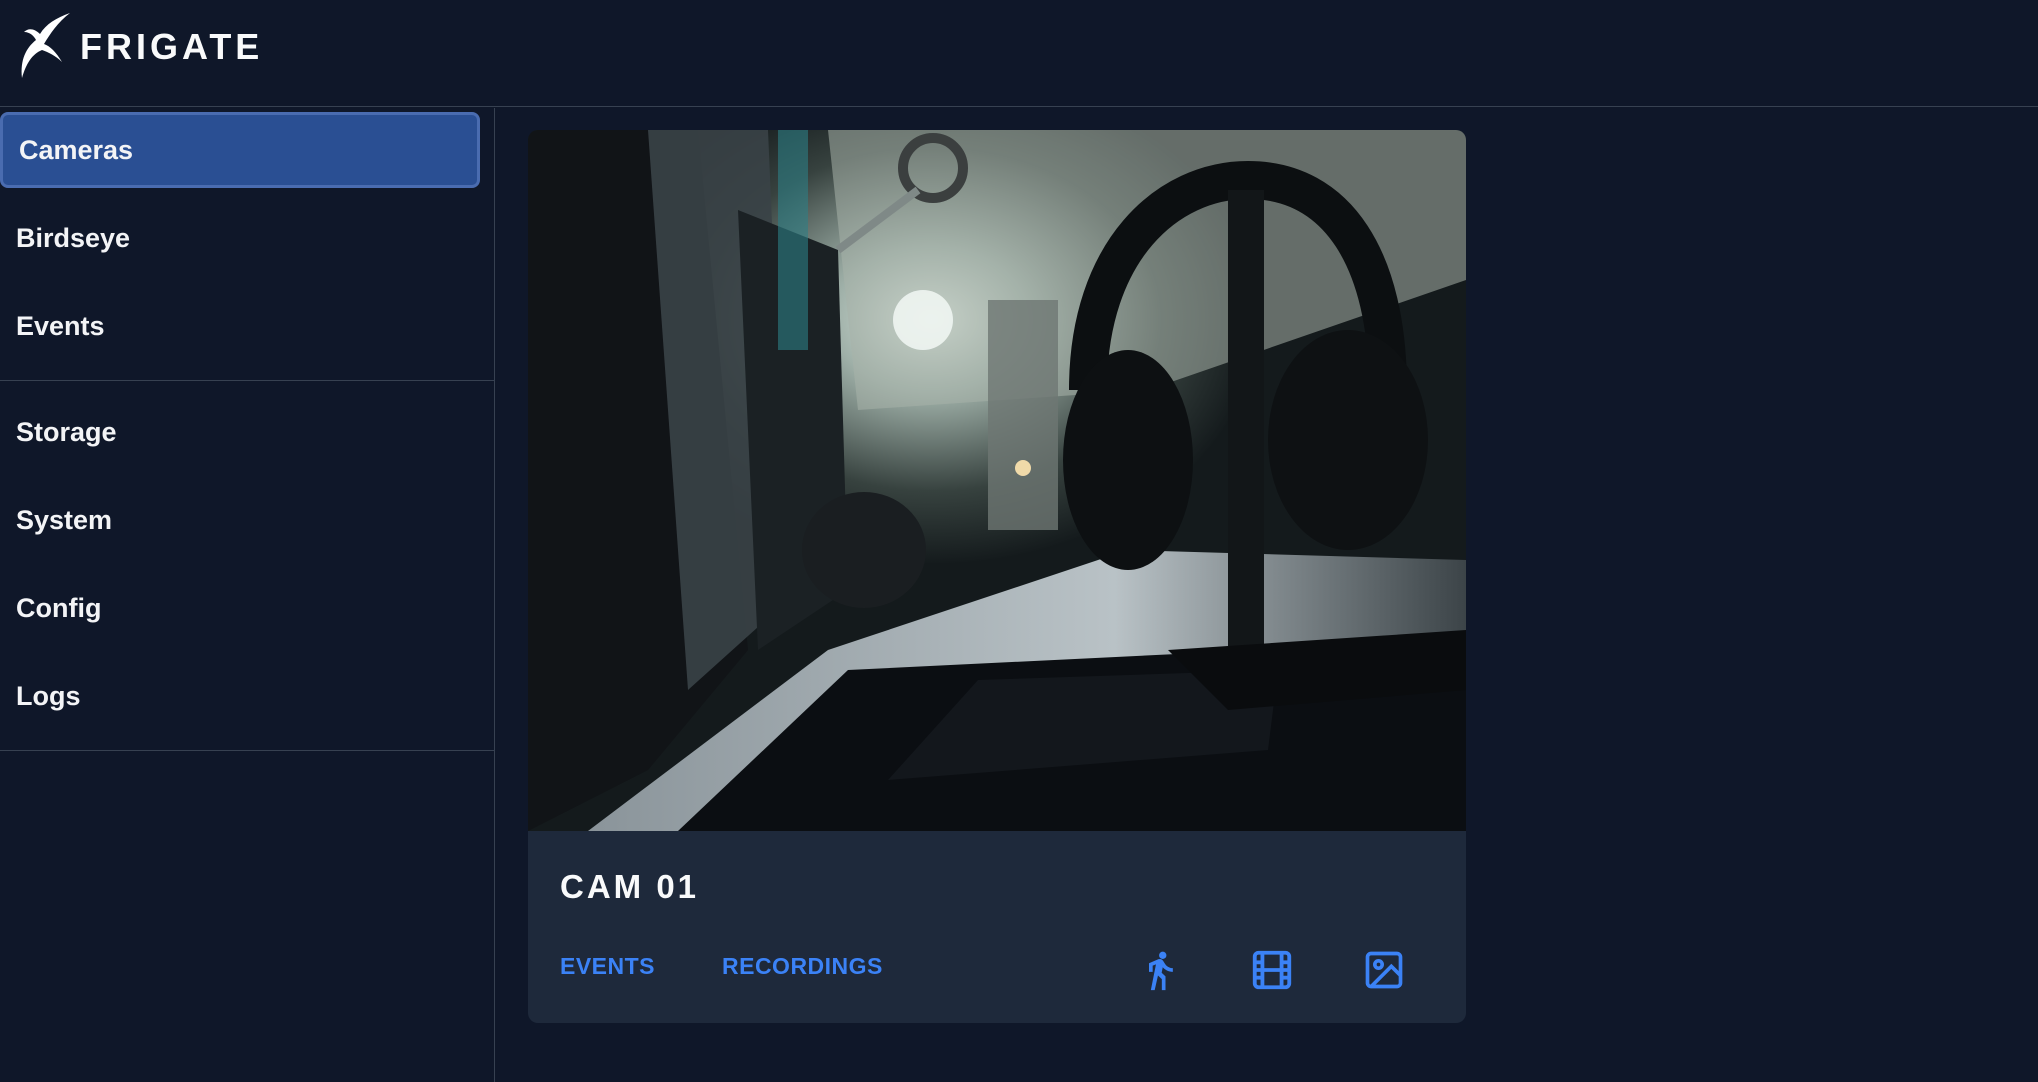  Describe the element at coordinates (240, 238) in the screenshot. I see `sidebar-item-birdseye: Birdseye` at that location.